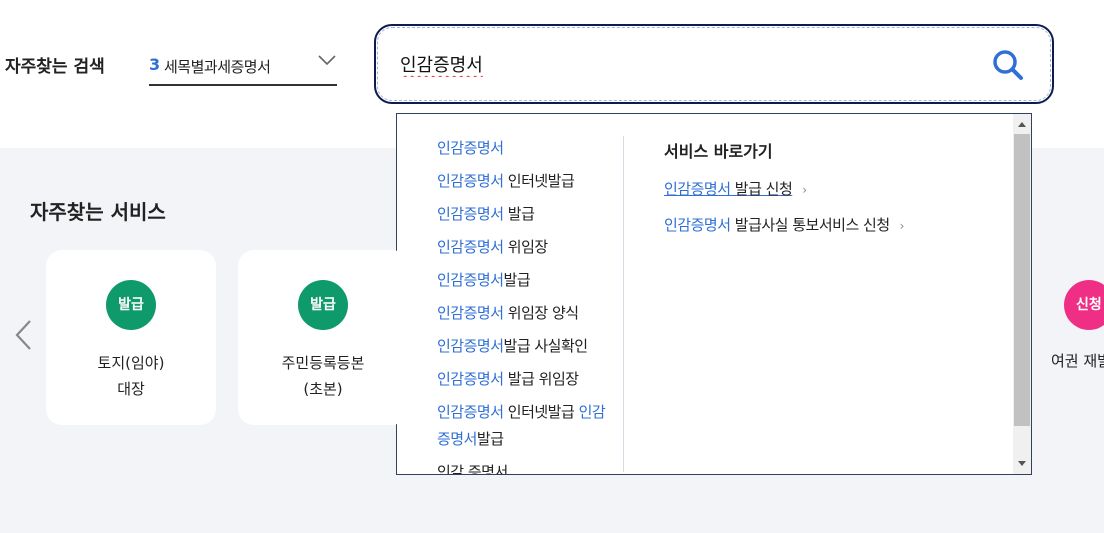 The width and height of the screenshot is (1104, 533). Describe the element at coordinates (1008, 65) in the screenshot. I see `magnifier-icon` at that location.